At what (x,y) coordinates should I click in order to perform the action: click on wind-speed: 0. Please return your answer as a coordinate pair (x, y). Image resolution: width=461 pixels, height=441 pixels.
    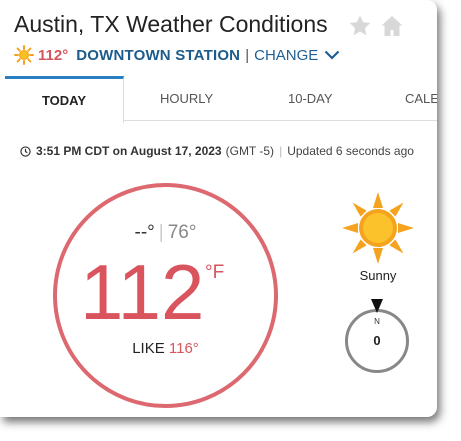
    Looking at the image, I should click on (377, 340).